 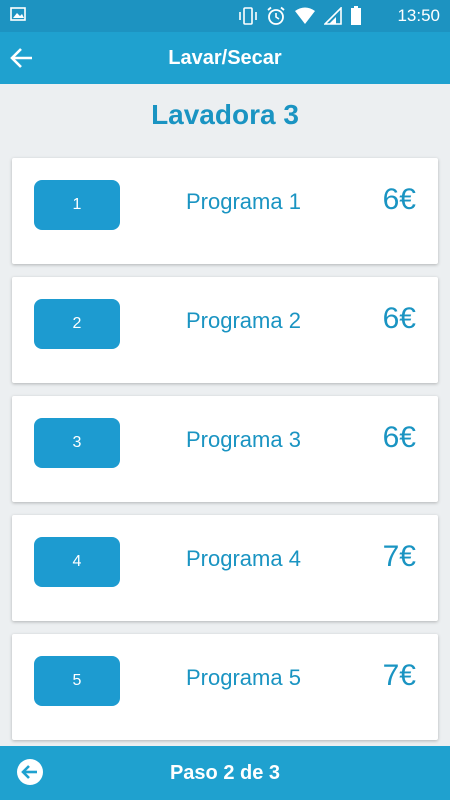 What do you see at coordinates (356, 15) in the screenshot?
I see `battery-icon` at bounding box center [356, 15].